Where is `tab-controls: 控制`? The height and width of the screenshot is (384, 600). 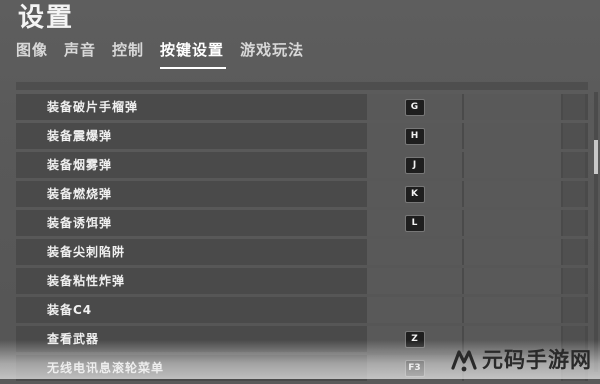 tab-controls: 控制 is located at coordinates (128, 52).